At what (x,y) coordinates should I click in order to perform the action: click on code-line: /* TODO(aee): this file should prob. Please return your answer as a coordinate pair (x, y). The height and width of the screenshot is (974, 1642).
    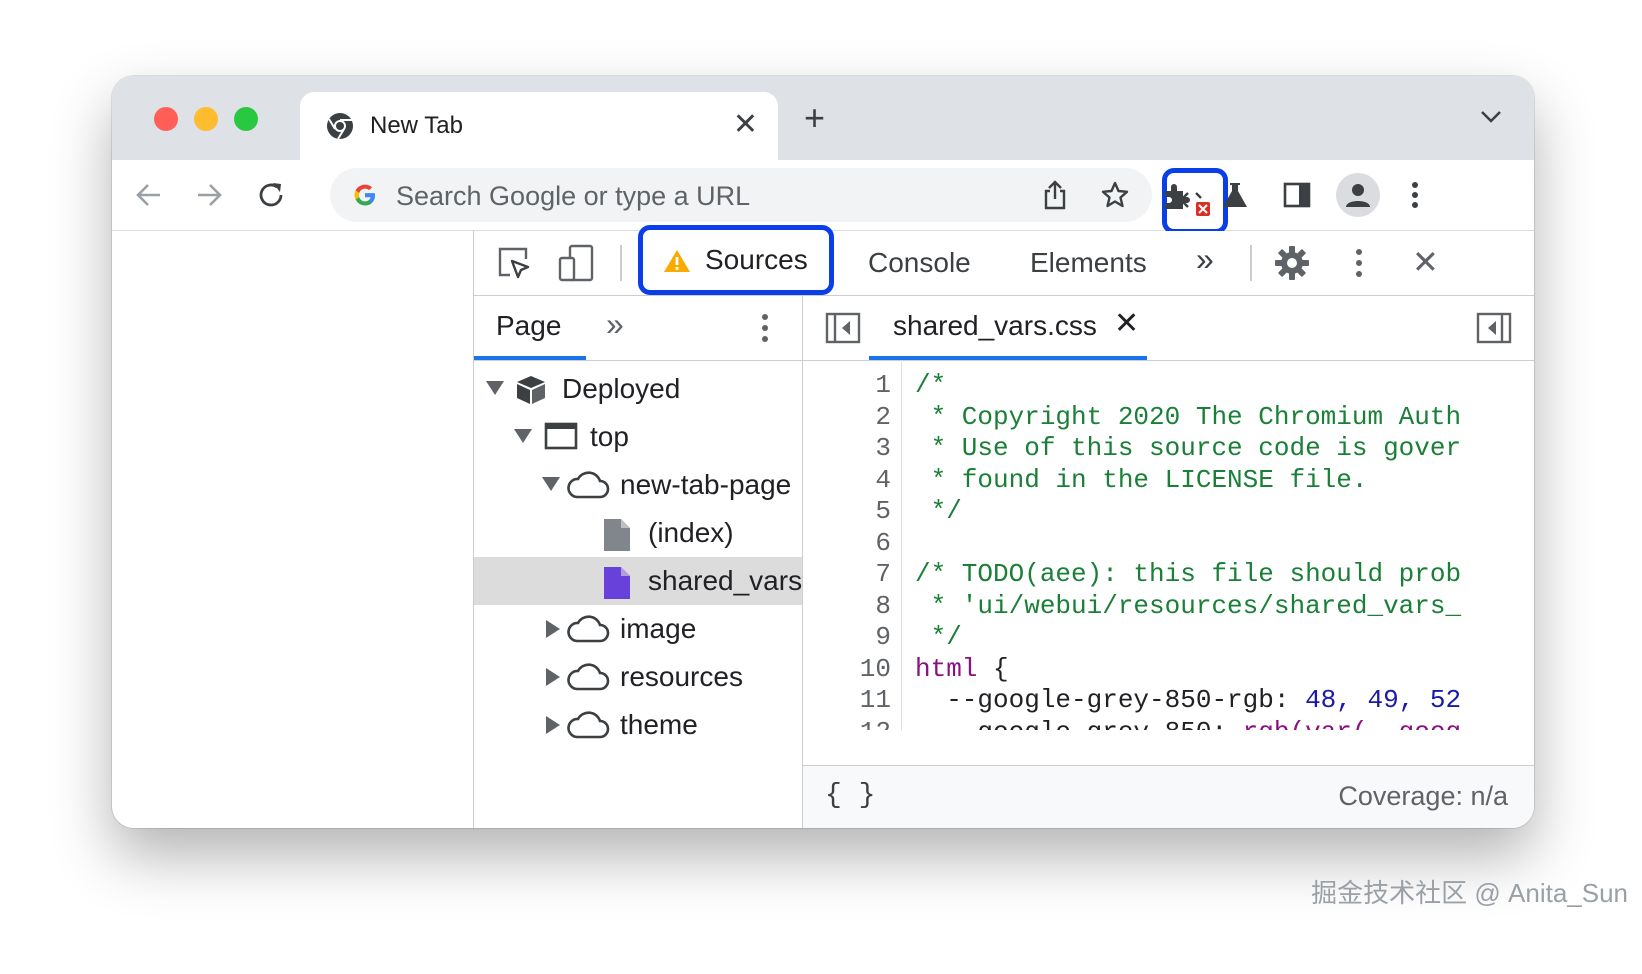
    Looking at the image, I should click on (1188, 574).